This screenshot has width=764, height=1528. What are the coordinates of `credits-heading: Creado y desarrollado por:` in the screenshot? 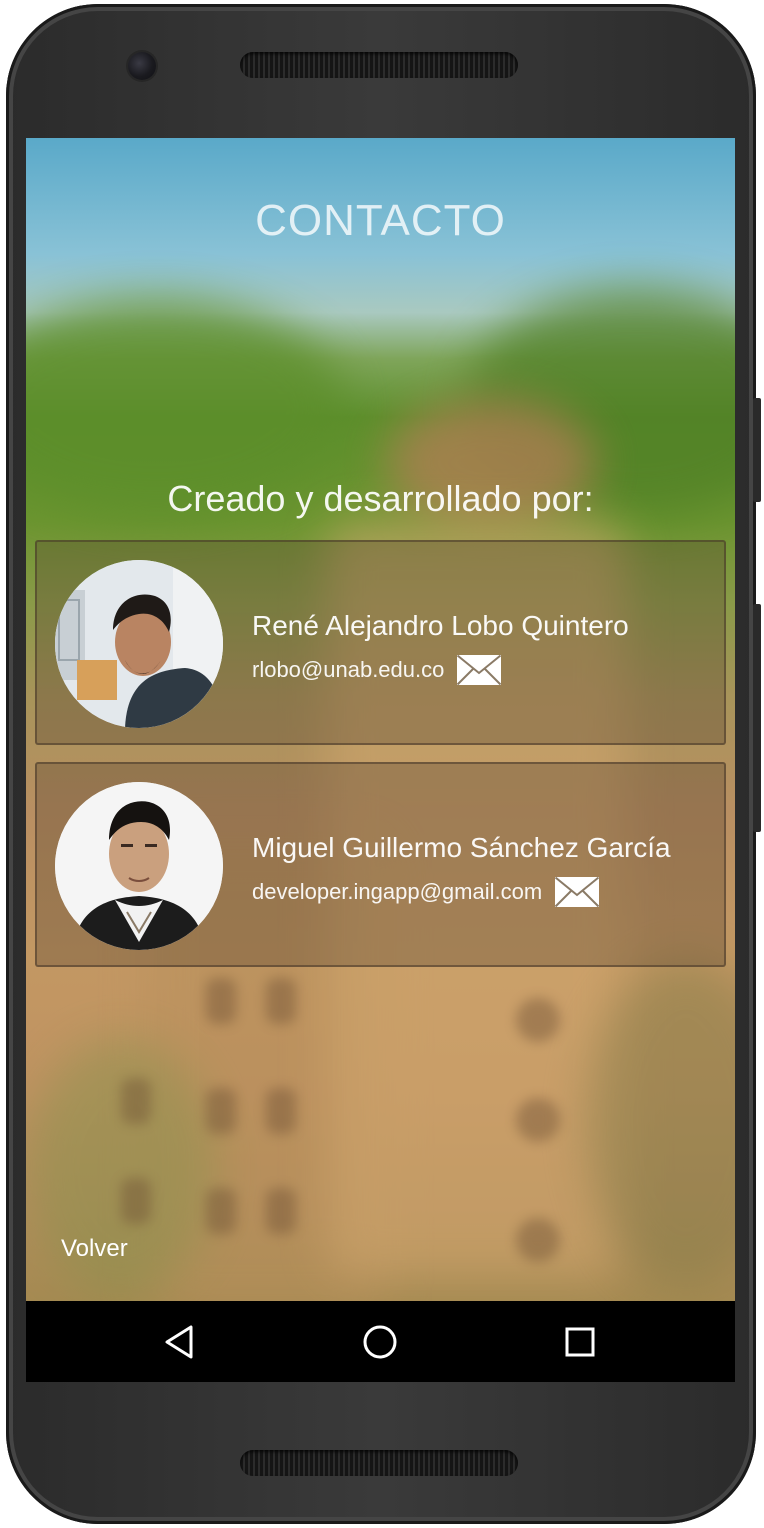 It's located at (380, 498).